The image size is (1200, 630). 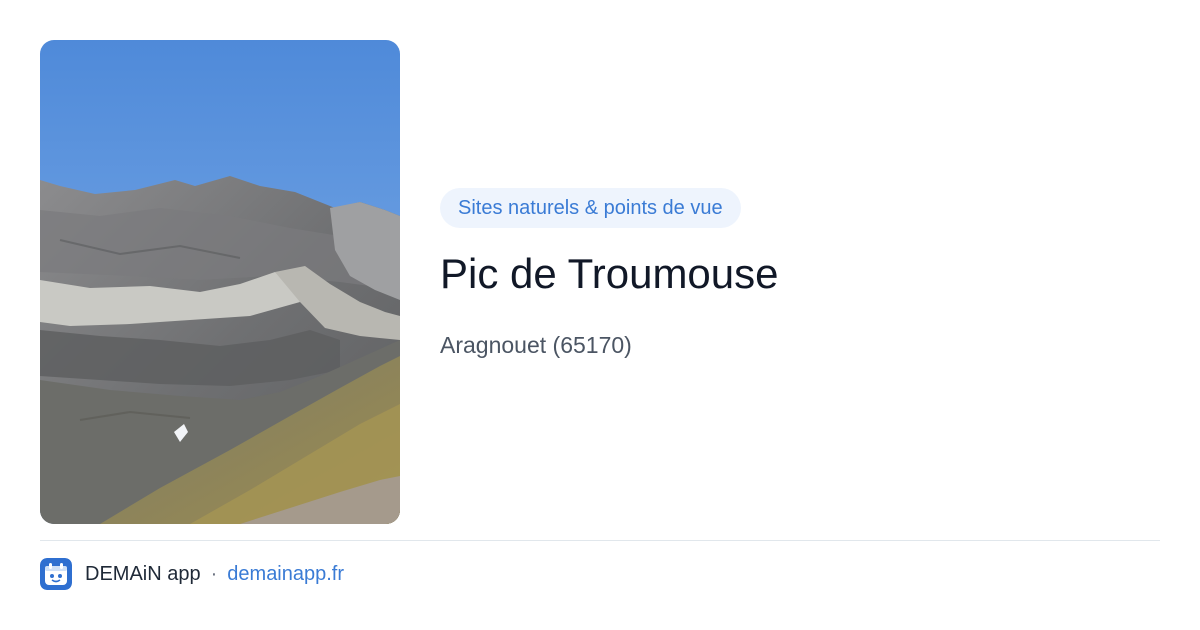 What do you see at coordinates (536, 345) in the screenshot?
I see `place-location: Aragnouet (65170)` at bounding box center [536, 345].